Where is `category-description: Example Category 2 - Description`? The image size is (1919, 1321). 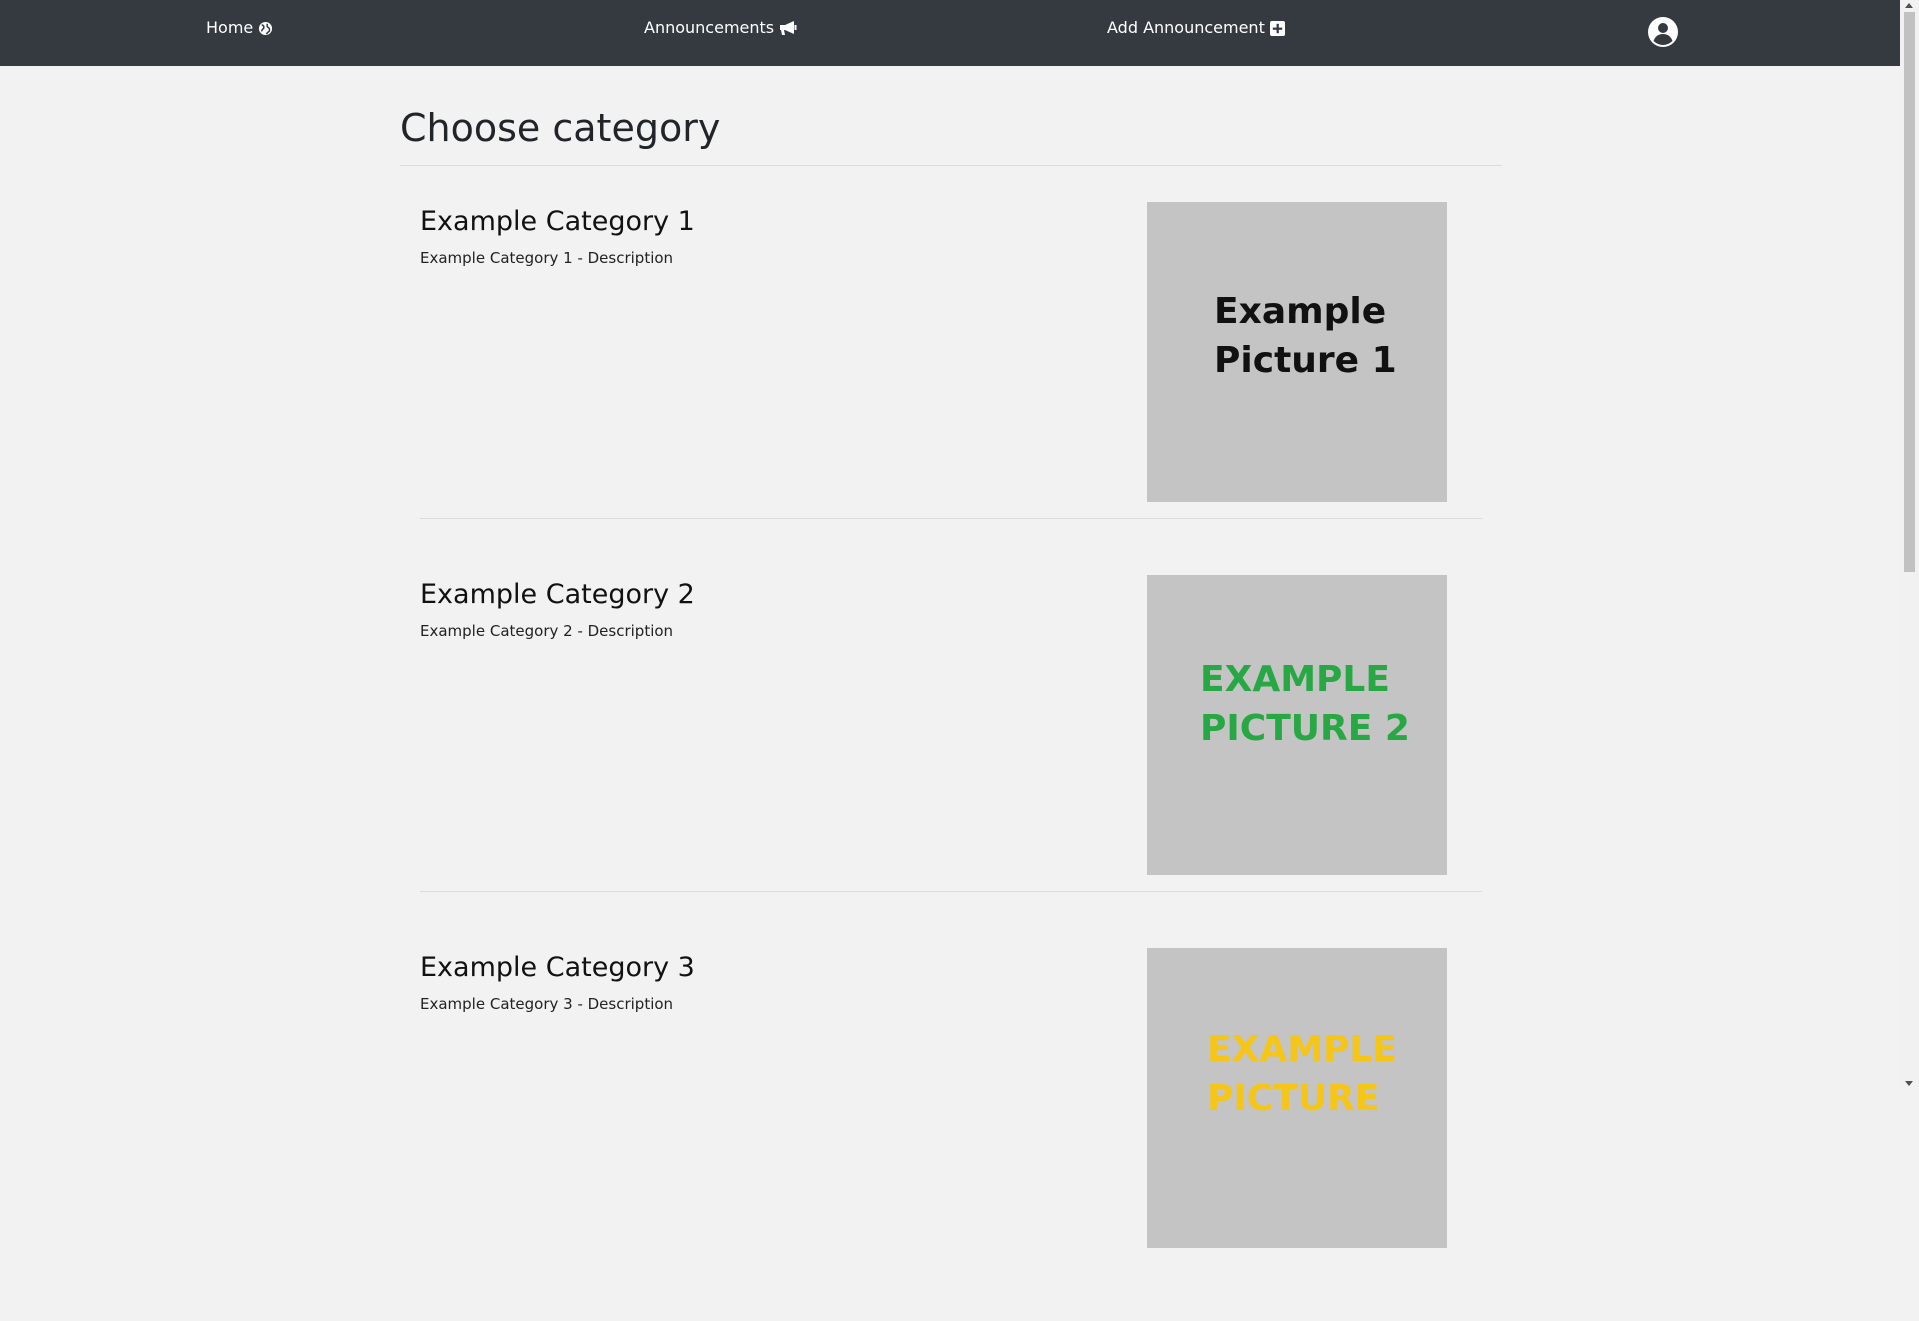 category-description: Example Category 2 - Description is located at coordinates (547, 631).